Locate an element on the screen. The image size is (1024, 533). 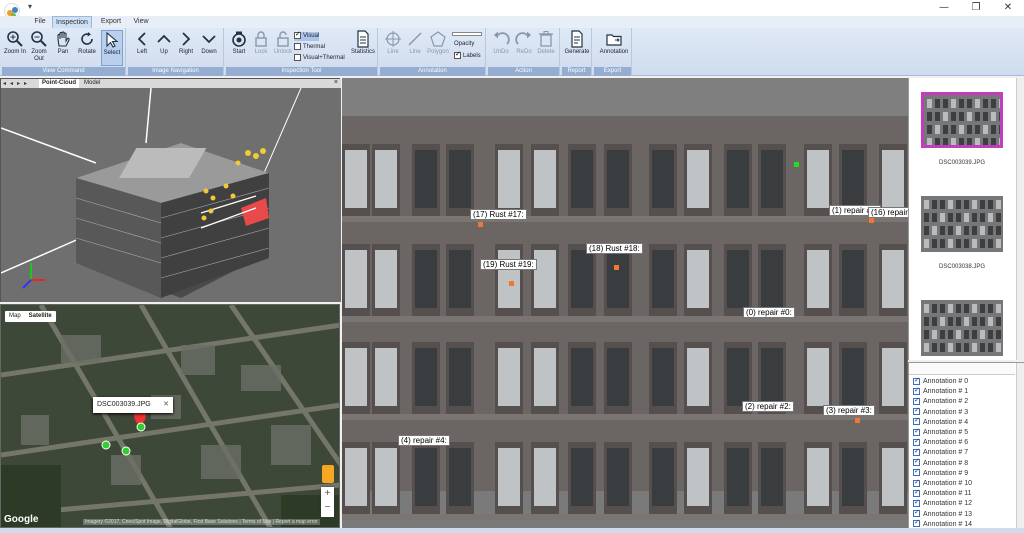
annotation-label: (0) repair #0: is located at coordinates (769, 312).